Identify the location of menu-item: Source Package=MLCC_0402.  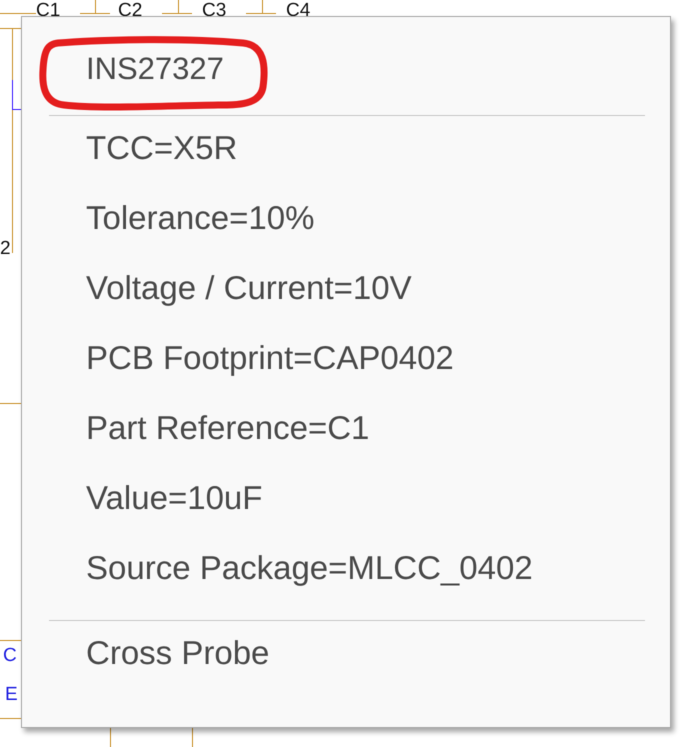
(309, 568).